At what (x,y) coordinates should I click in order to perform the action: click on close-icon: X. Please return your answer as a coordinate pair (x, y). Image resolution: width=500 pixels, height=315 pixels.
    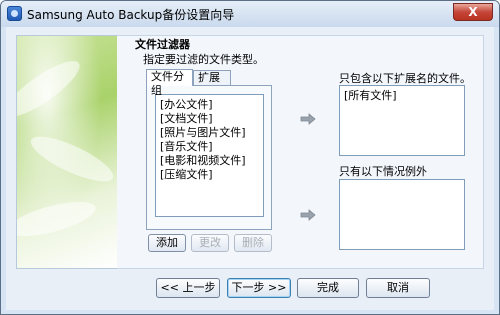
    Looking at the image, I should click on (473, 12).